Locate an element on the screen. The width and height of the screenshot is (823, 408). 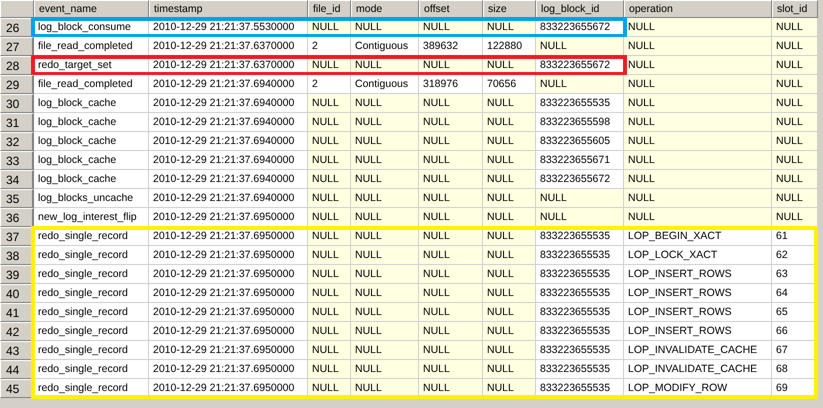
corner-header is located at coordinates (17, 9).